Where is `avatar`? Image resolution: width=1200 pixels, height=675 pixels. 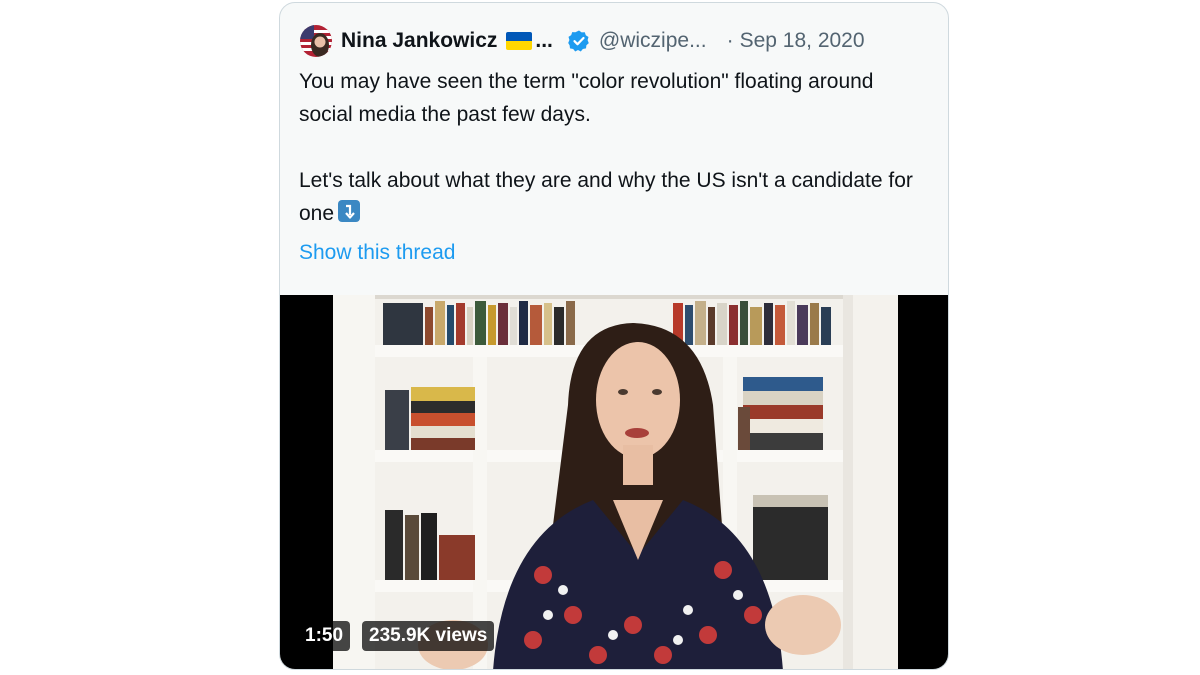 avatar is located at coordinates (316, 41).